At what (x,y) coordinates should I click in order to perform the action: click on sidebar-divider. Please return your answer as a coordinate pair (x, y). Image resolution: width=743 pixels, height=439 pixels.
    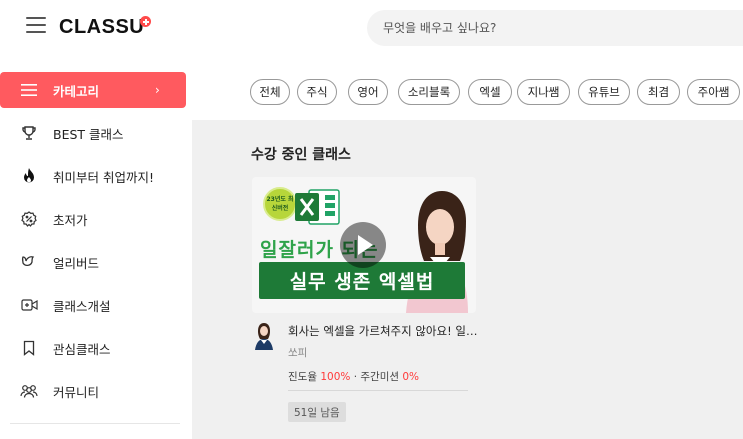
    Looking at the image, I should click on (95, 423).